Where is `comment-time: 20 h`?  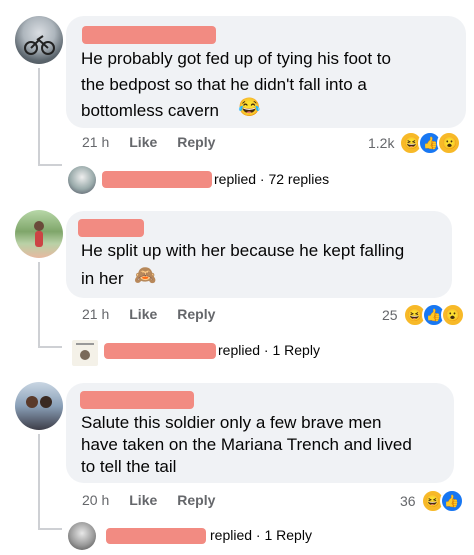
comment-time: 20 h is located at coordinates (95, 500).